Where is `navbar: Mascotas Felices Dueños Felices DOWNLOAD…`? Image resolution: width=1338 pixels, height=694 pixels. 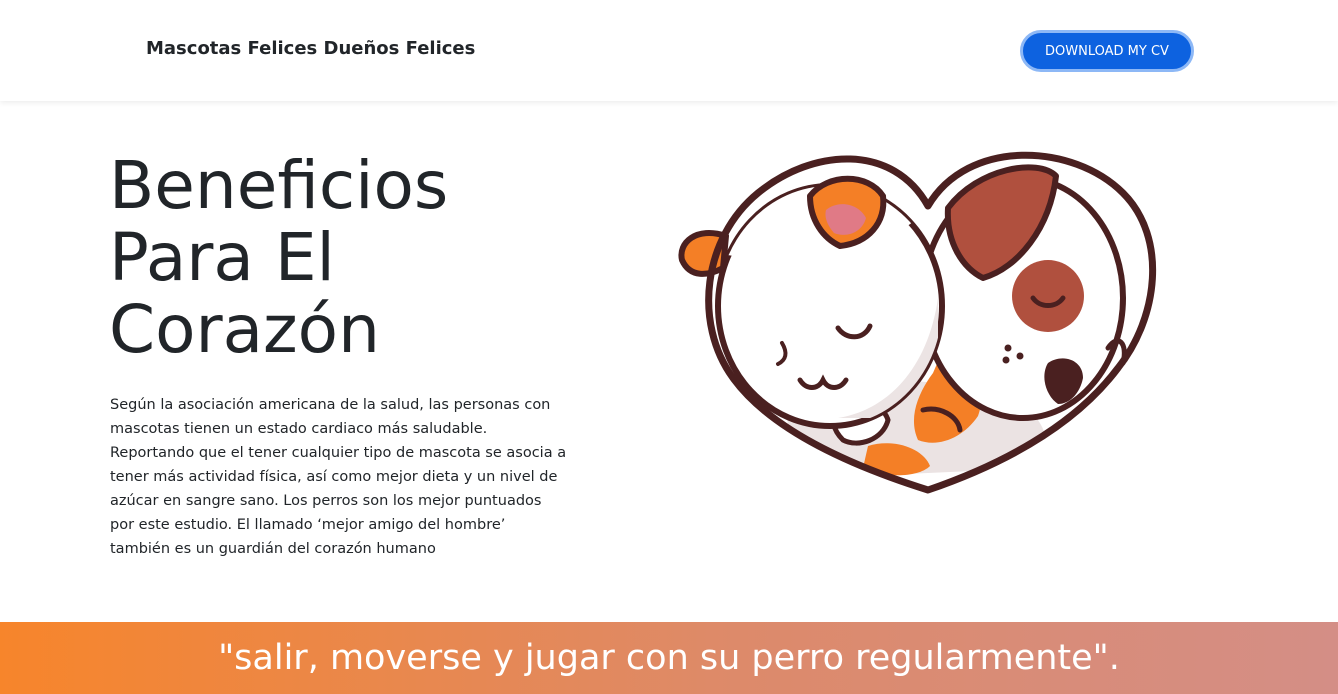 navbar: Mascotas Felices Dueños Felices DOWNLOAD… is located at coordinates (669, 50).